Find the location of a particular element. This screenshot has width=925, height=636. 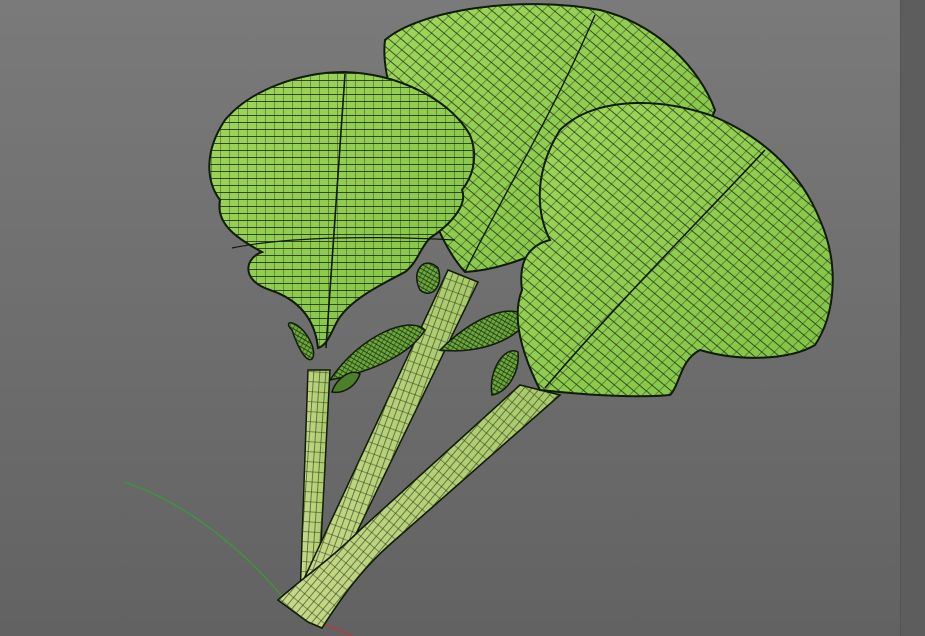

viewport-side-panel is located at coordinates (912, 318).